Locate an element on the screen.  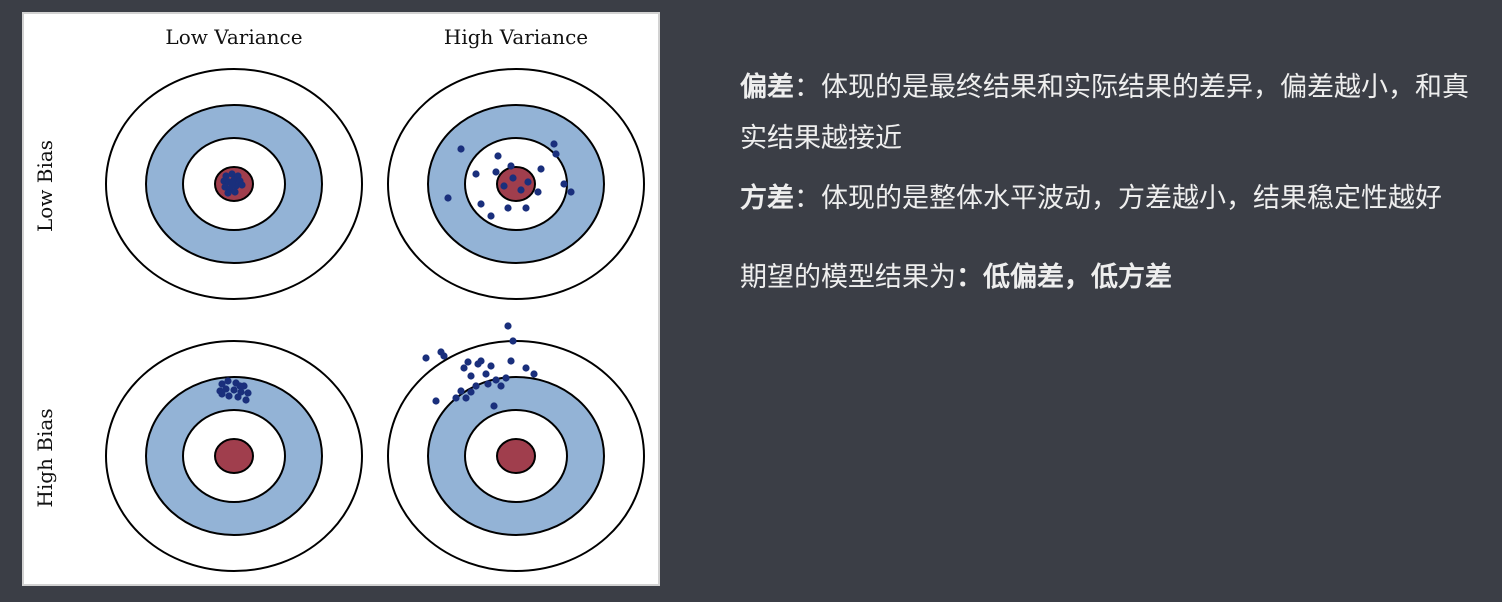
expected-result-value: ：低偏差，低方差 is located at coordinates (1064, 277).